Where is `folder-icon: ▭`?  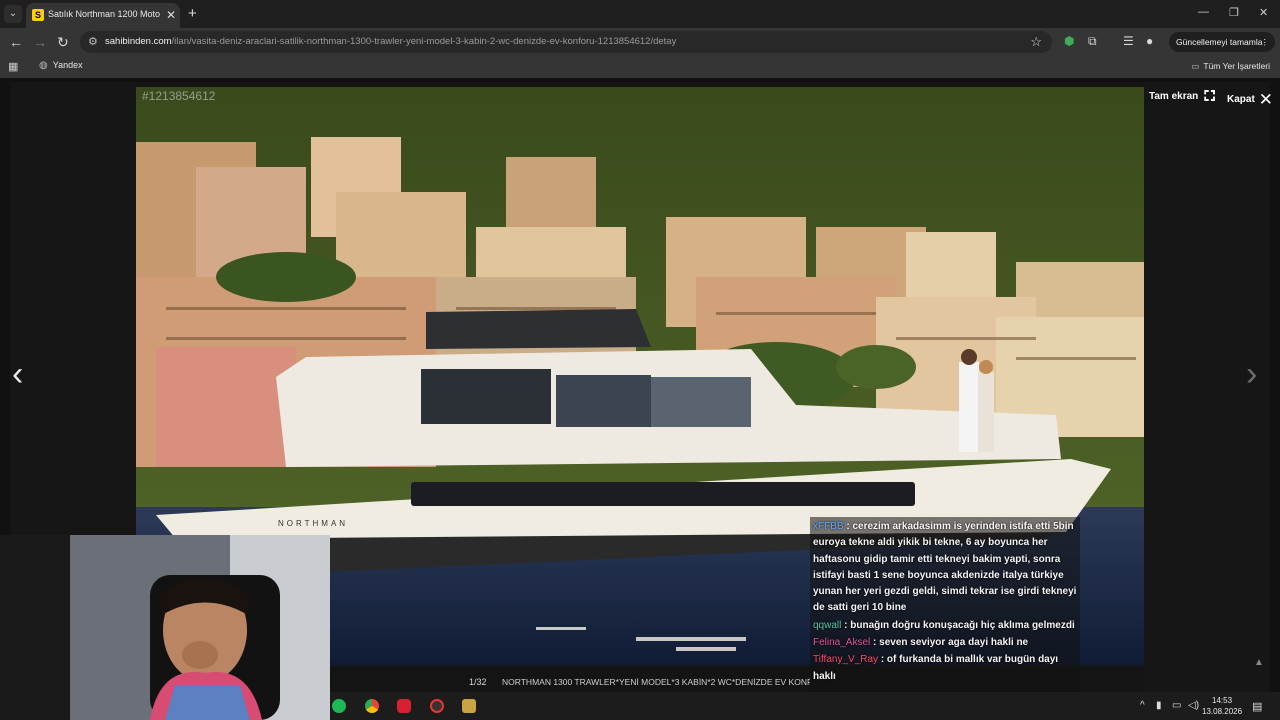 folder-icon: ▭ is located at coordinates (1195, 66).